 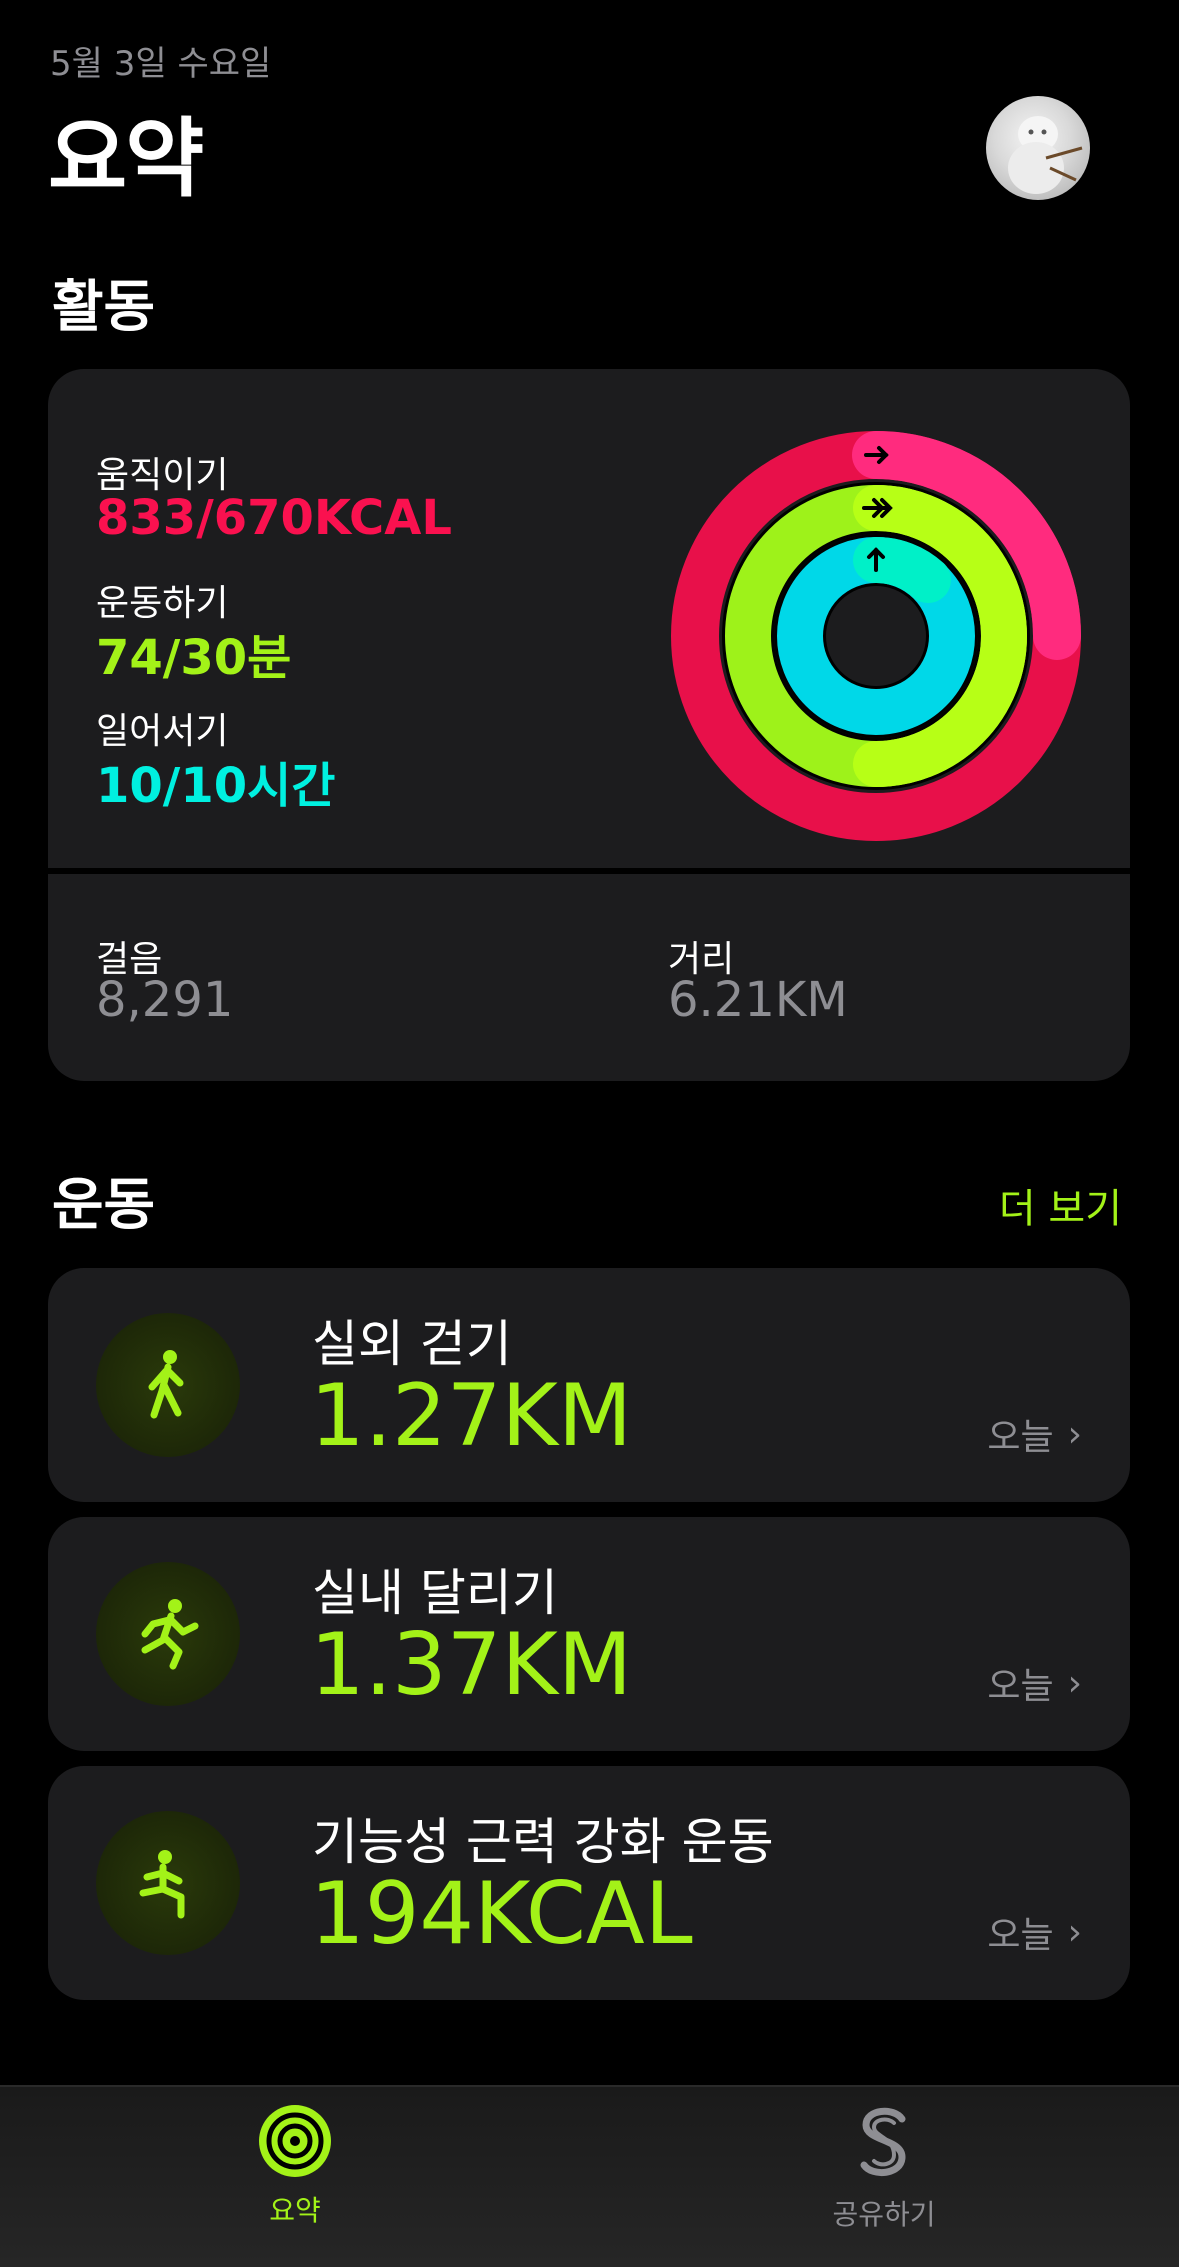 What do you see at coordinates (161, 64) in the screenshot?
I see `date-label: 5월 3일 수요일` at bounding box center [161, 64].